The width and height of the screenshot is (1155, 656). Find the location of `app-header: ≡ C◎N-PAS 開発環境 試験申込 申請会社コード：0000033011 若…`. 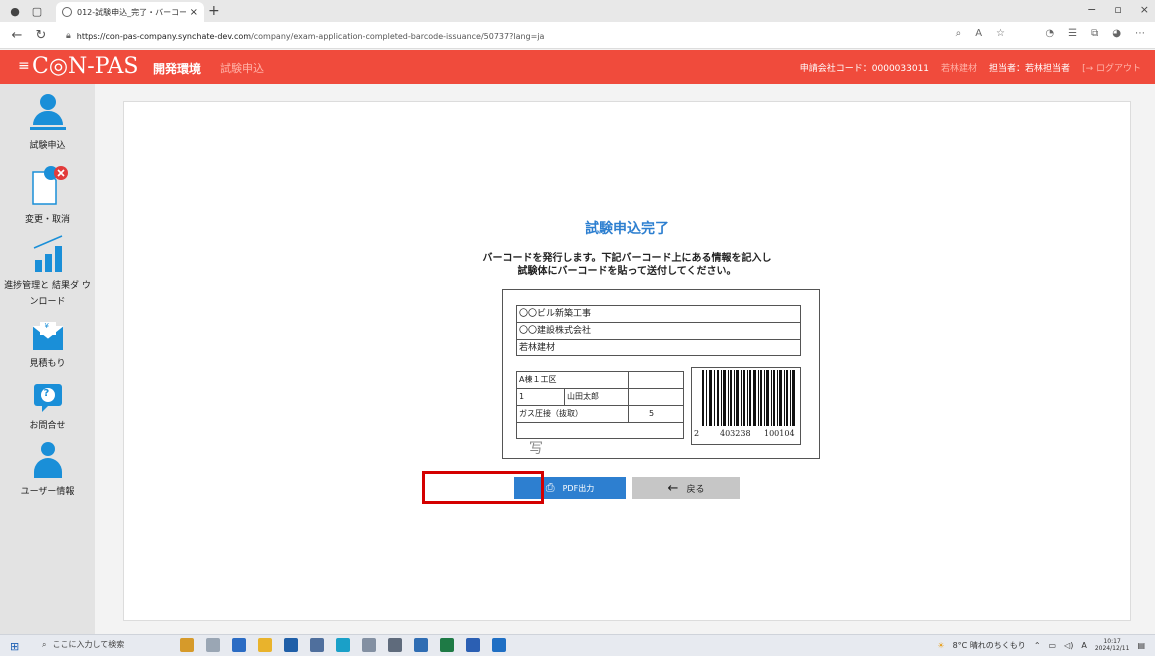

app-header: ≡ C◎N-PAS 開発環境 試験申込 申請会社コード：0000033011 若… is located at coordinates (577, 67).